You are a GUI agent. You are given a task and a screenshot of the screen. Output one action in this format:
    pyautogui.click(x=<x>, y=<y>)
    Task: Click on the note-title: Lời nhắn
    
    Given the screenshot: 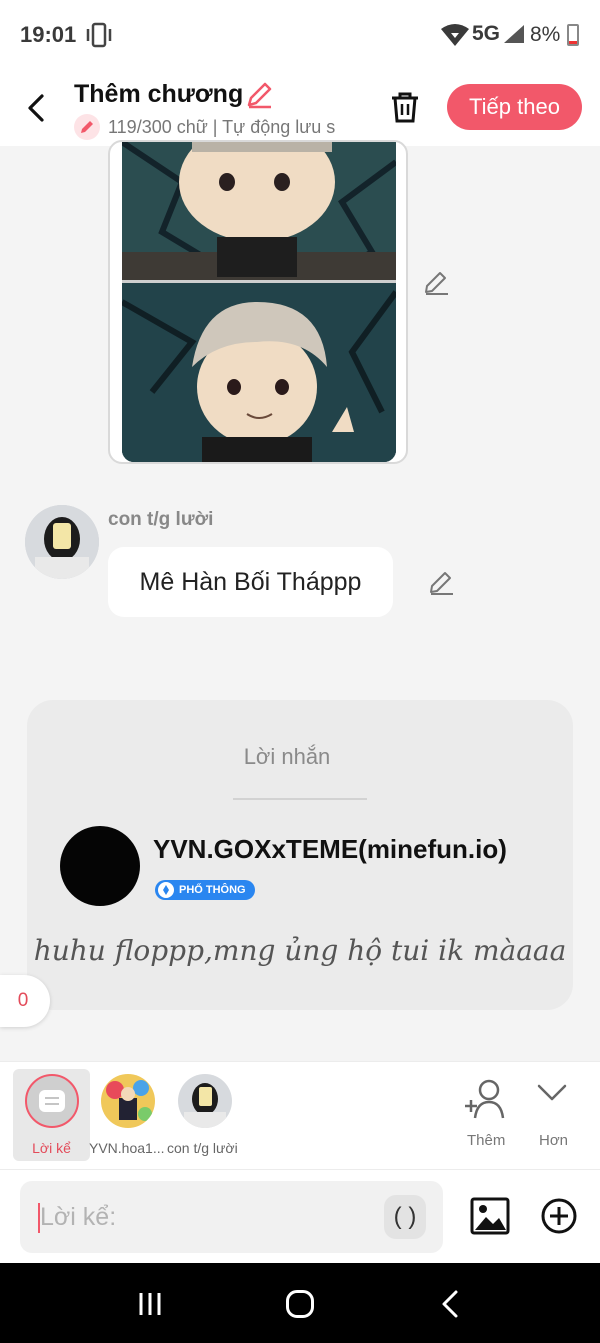 What is the action you would take?
    pyautogui.click(x=287, y=756)
    